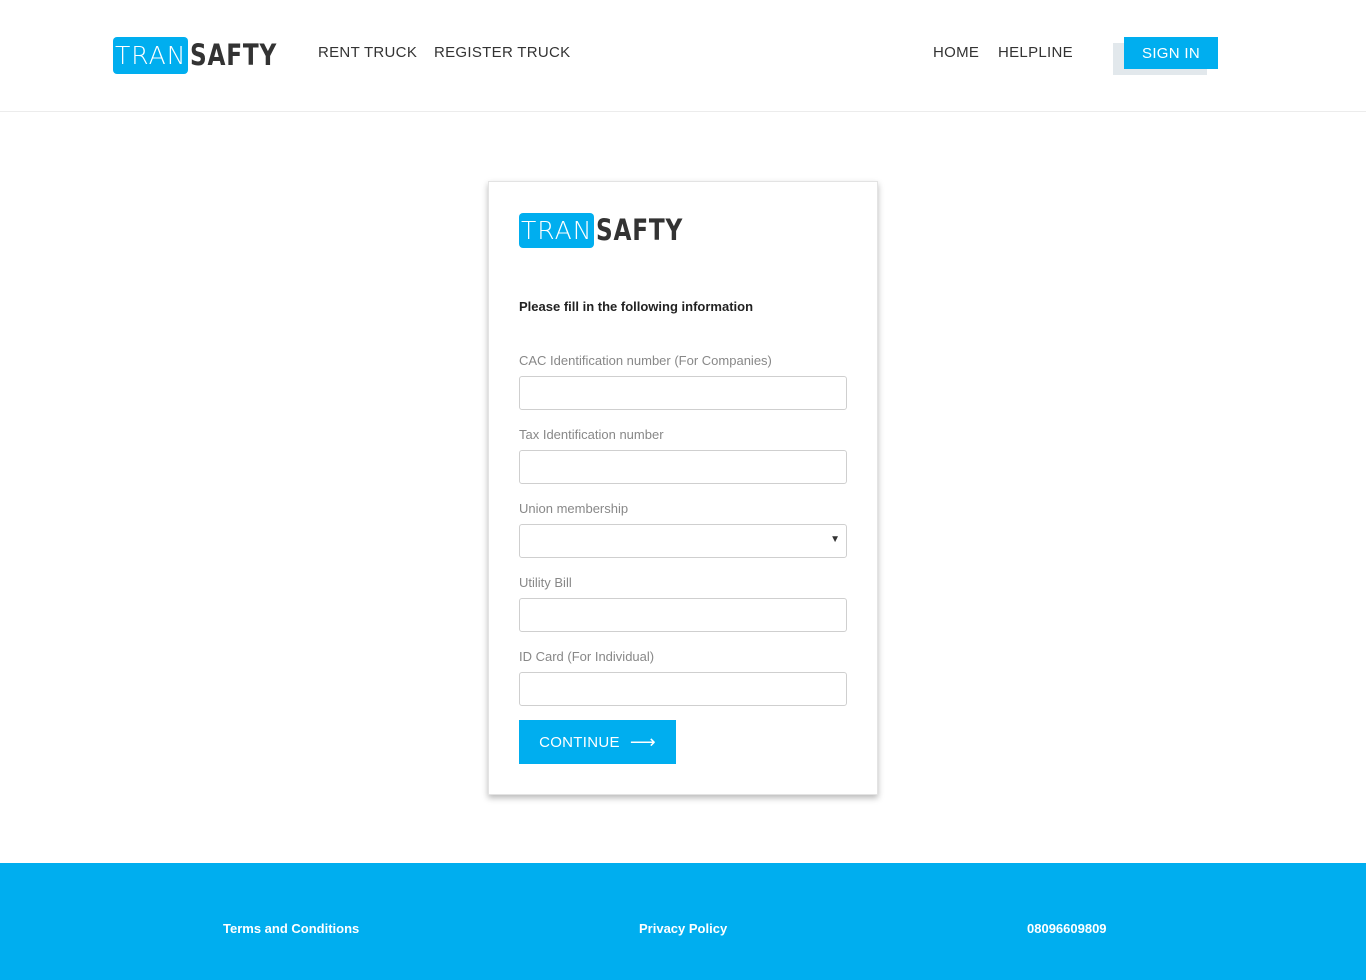  Describe the element at coordinates (367, 53) in the screenshot. I see `nav-rent-truck: RENT TRUCK` at that location.